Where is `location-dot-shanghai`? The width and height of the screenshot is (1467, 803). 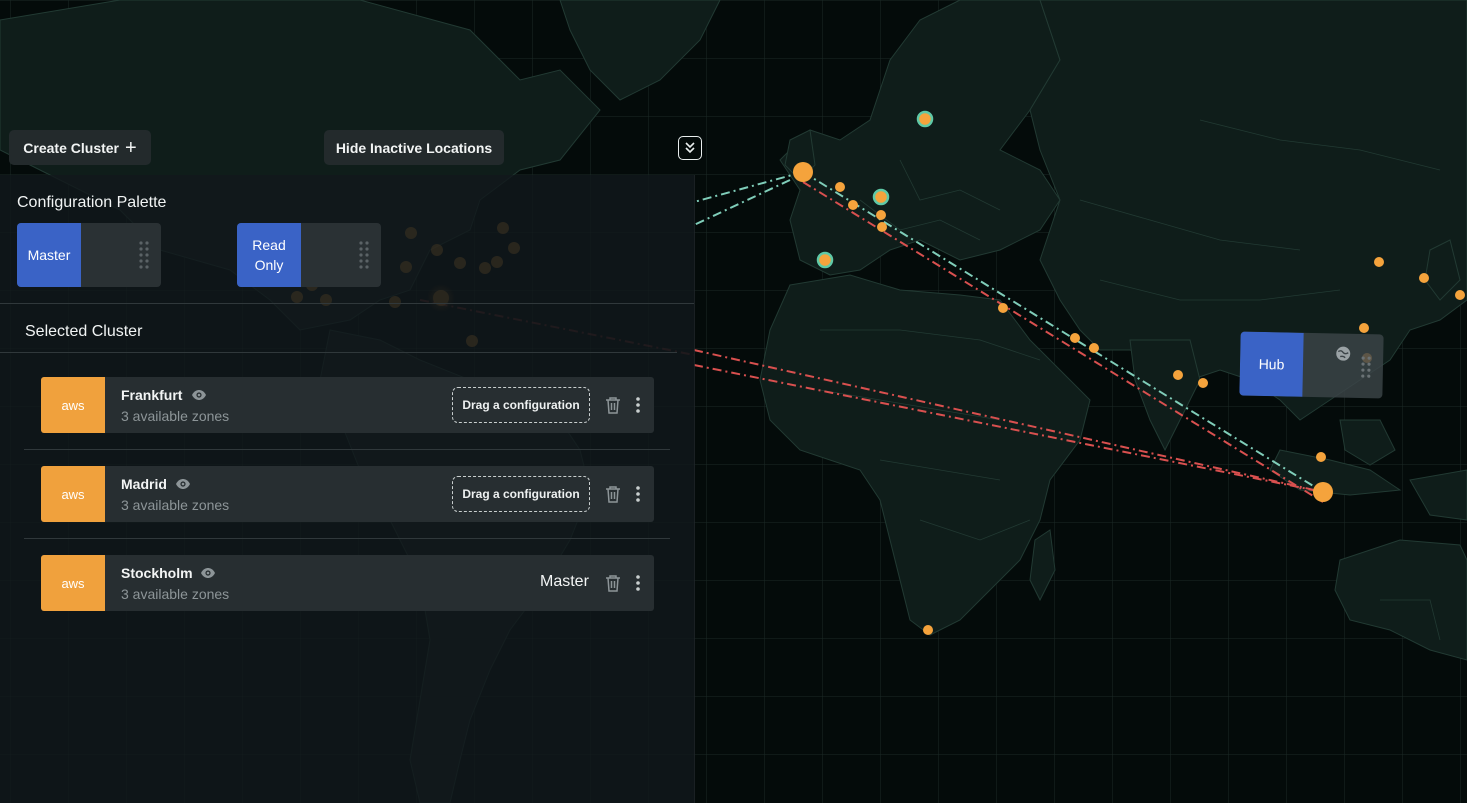
location-dot-shanghai is located at coordinates (1364, 328).